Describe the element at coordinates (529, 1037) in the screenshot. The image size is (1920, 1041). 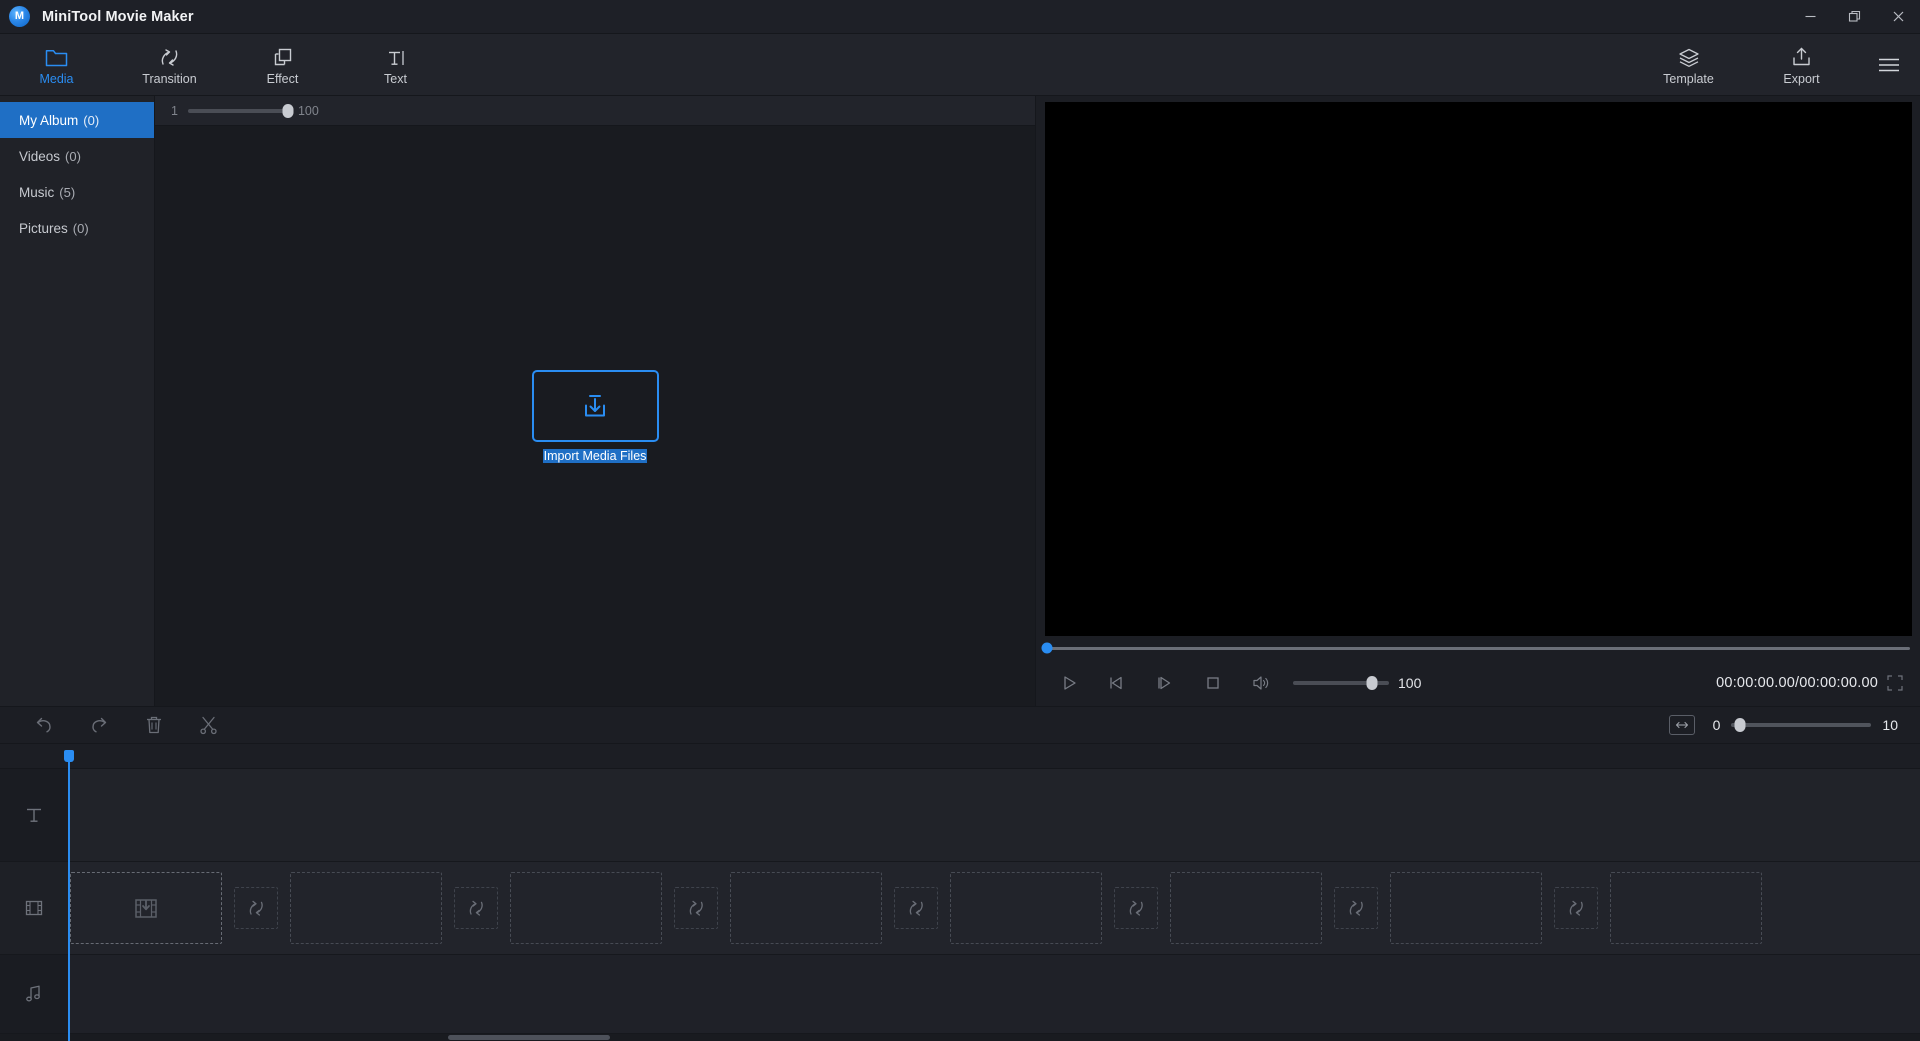
I see `timeline-scrollbar-thumb` at that location.